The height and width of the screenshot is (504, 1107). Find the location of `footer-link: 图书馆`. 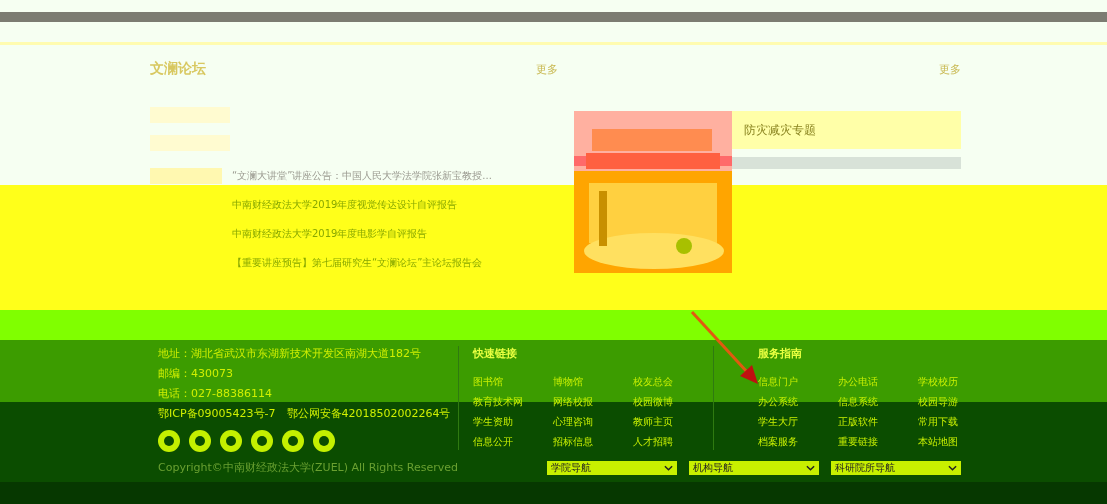

footer-link: 图书馆 is located at coordinates (513, 382).